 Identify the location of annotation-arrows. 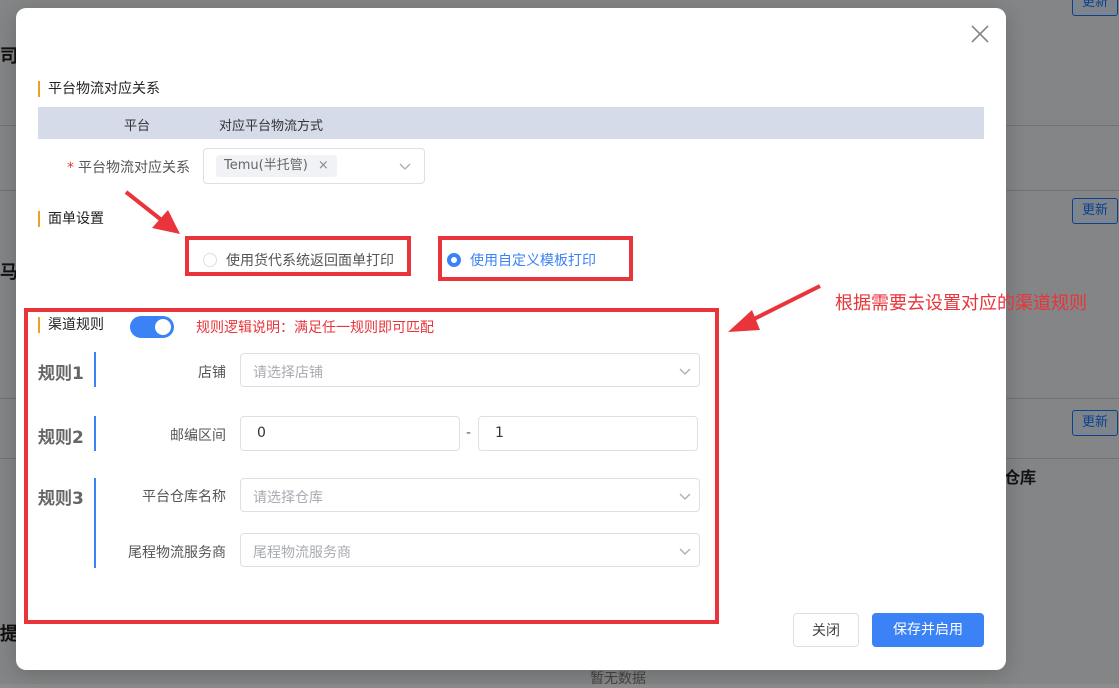
(472, 261).